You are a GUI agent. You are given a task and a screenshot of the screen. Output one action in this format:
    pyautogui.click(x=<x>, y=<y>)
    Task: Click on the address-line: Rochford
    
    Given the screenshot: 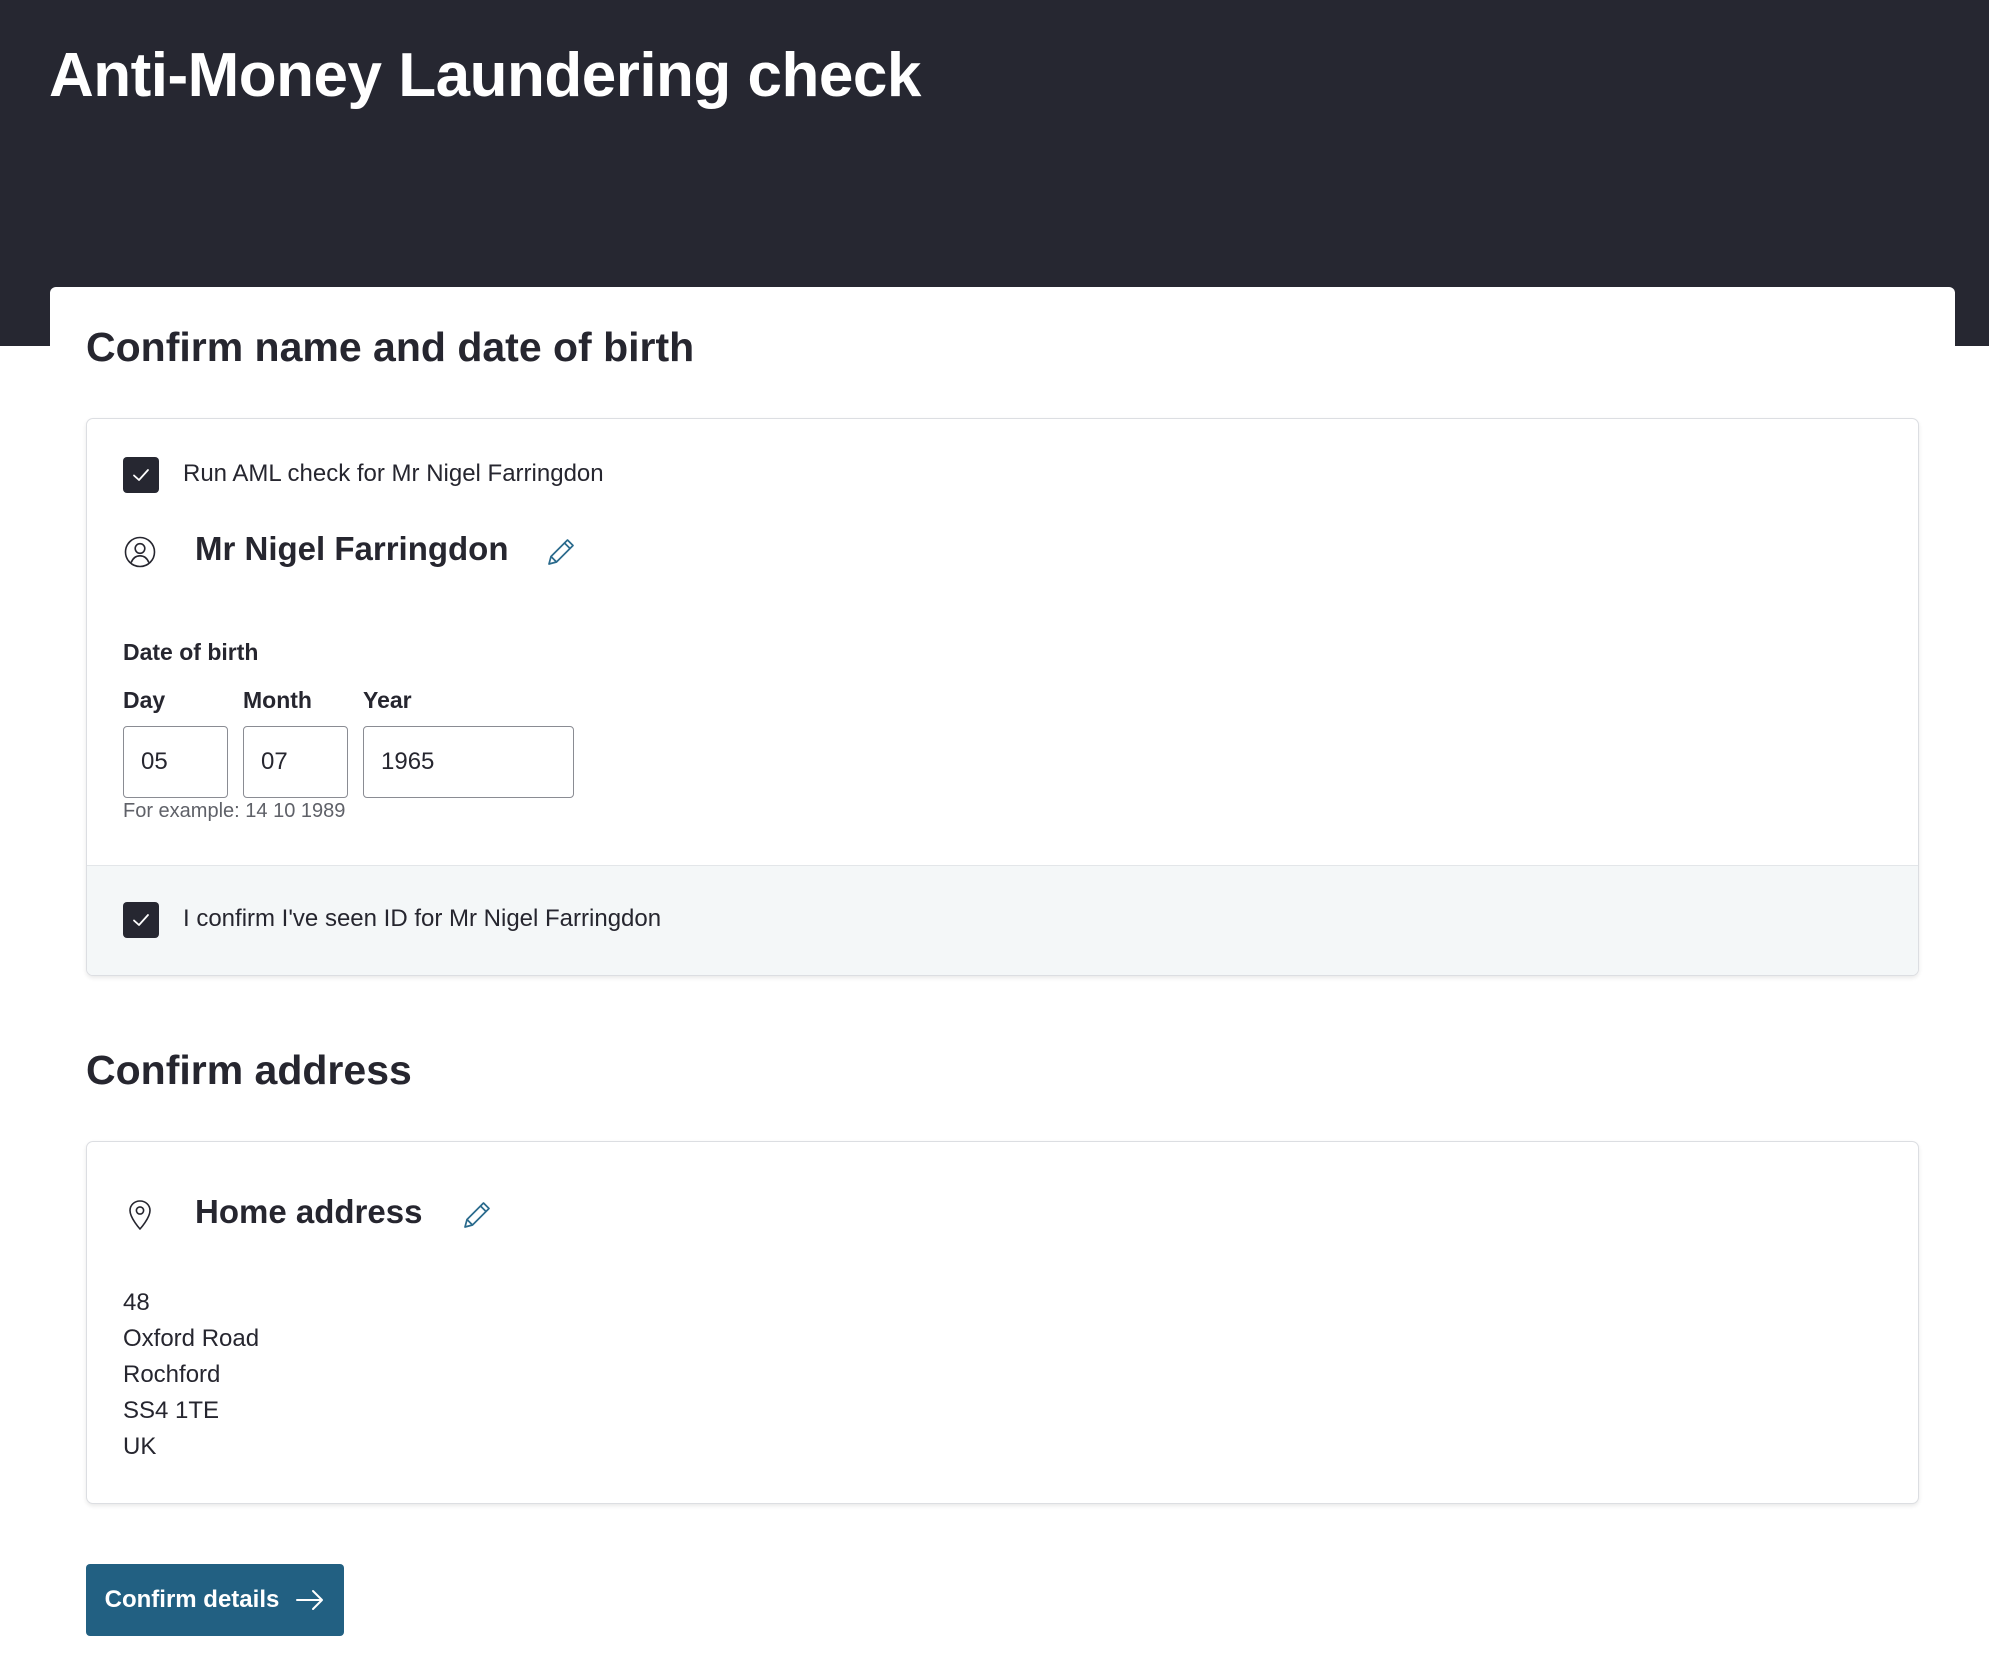 What is the action you would take?
    pyautogui.click(x=172, y=1374)
    